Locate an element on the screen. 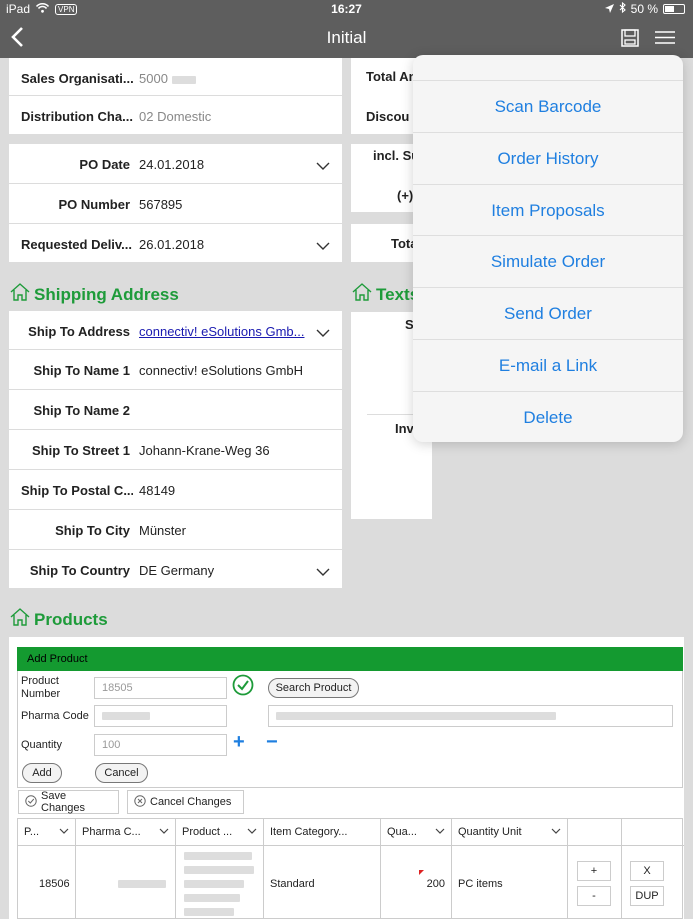  ship-to-postal-row: Ship To Postal C... 48149 is located at coordinates (175, 490).